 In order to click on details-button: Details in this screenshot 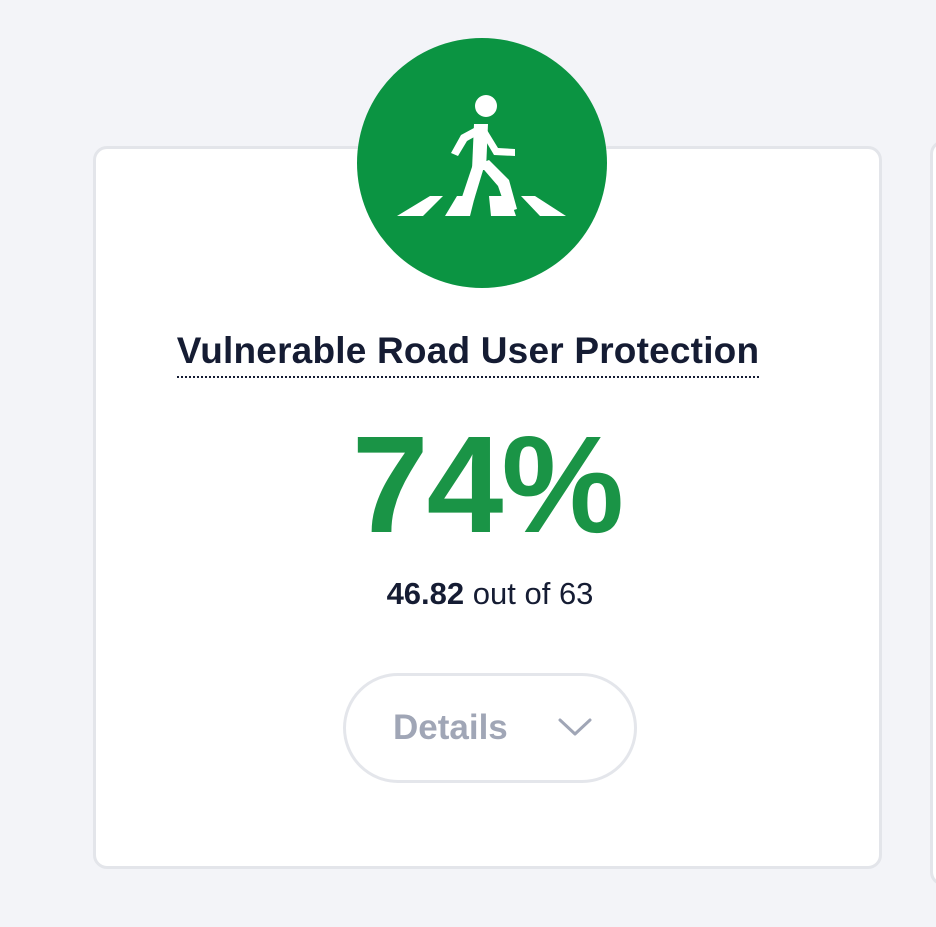, I will do `click(490, 728)`.